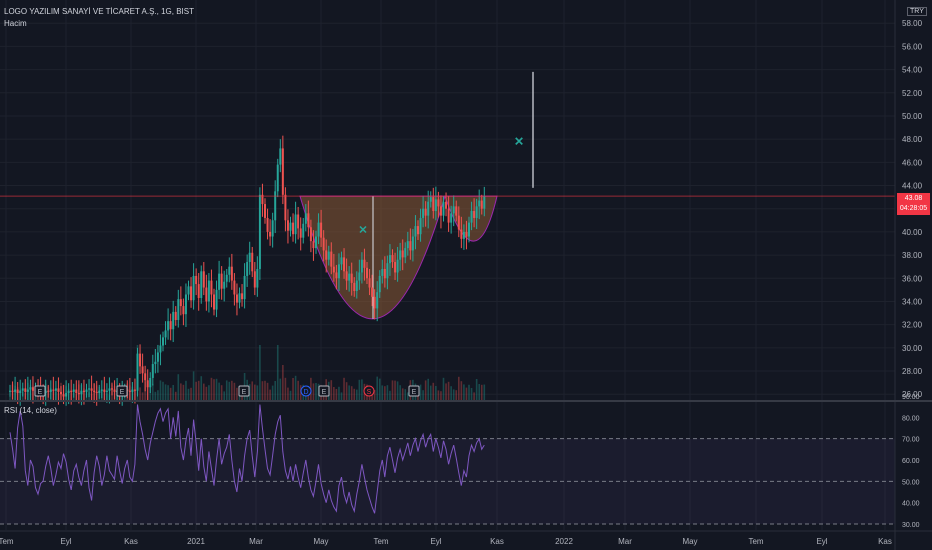 Image resolution: width=932 pixels, height=550 pixels. I want to click on currency-badge: TRY, so click(917, 11).